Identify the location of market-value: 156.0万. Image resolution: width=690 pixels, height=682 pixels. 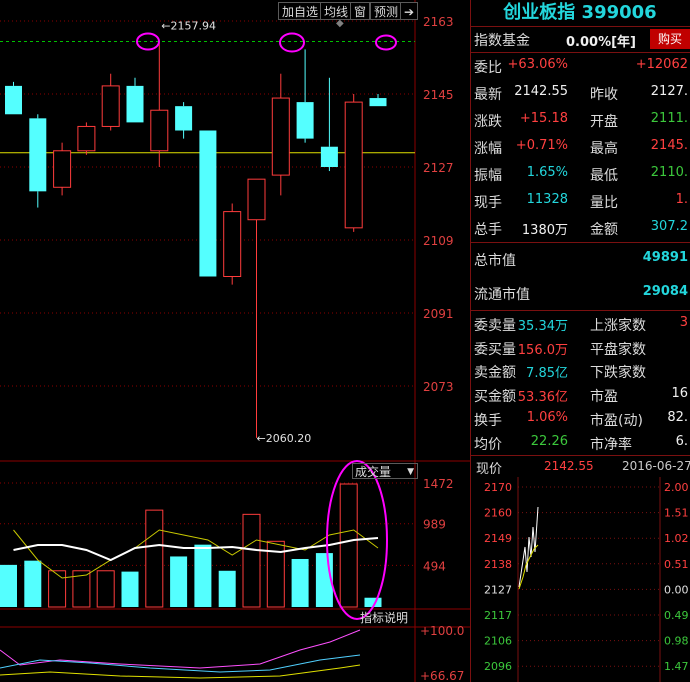
(542, 350).